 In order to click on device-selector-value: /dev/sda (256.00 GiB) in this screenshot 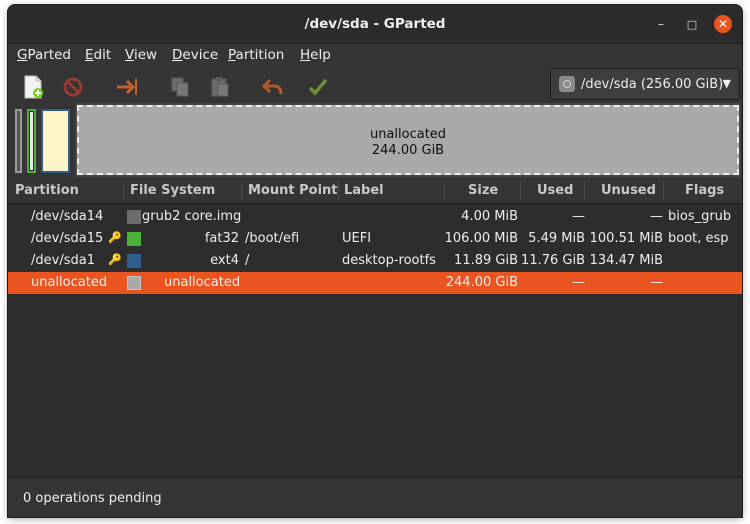, I will do `click(652, 84)`.